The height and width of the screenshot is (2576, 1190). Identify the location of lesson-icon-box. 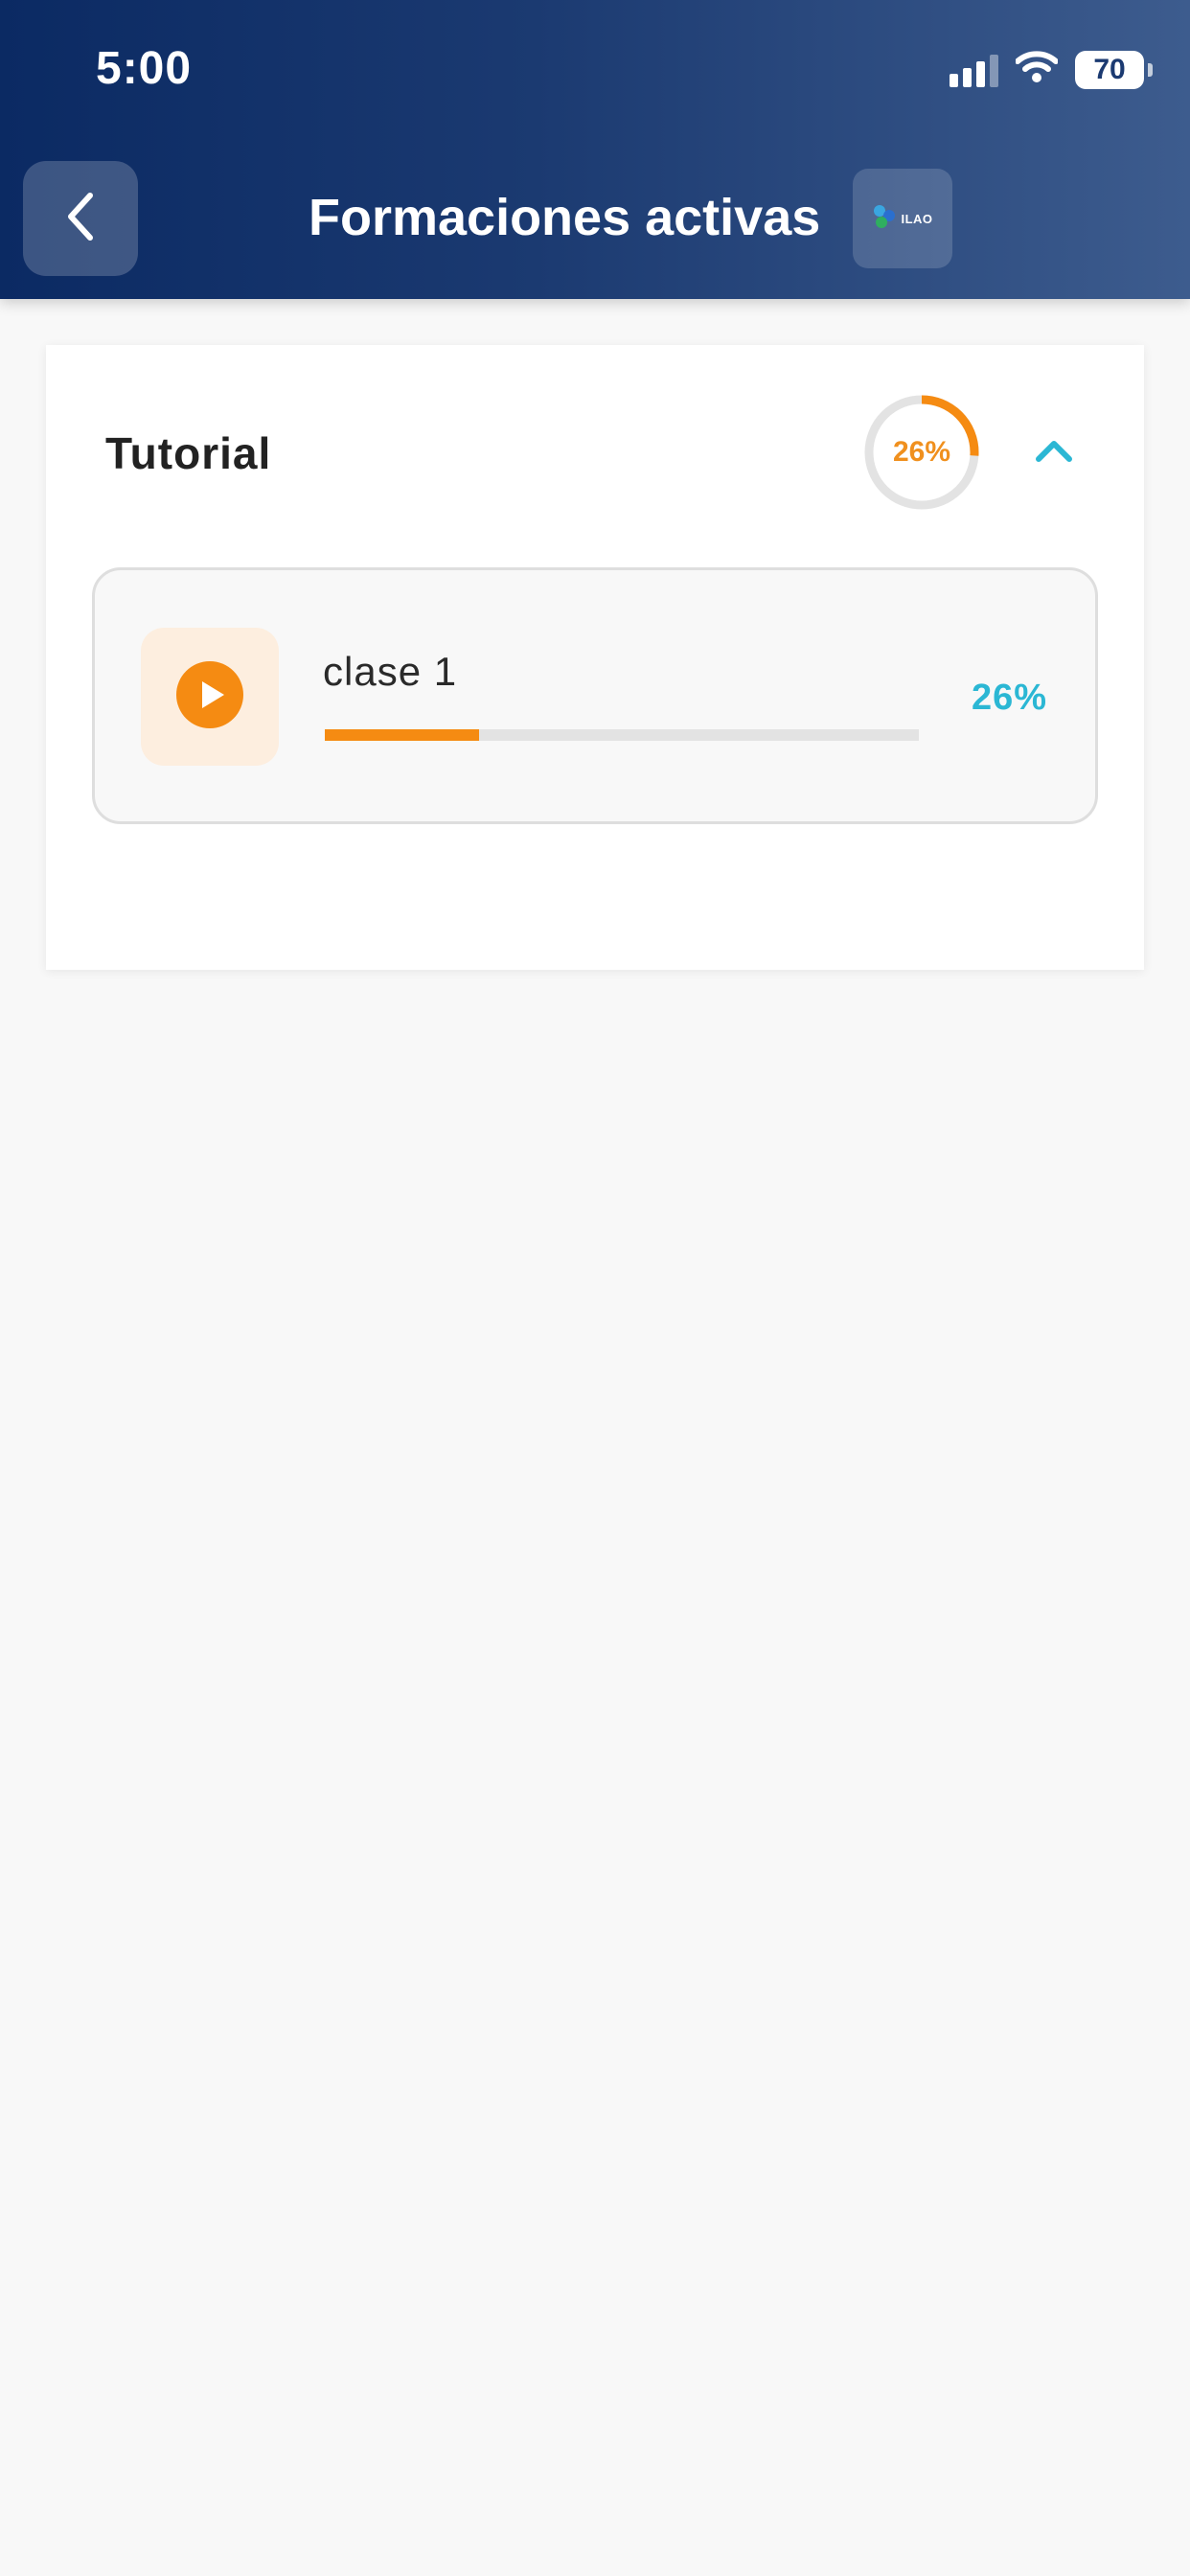
(210, 697).